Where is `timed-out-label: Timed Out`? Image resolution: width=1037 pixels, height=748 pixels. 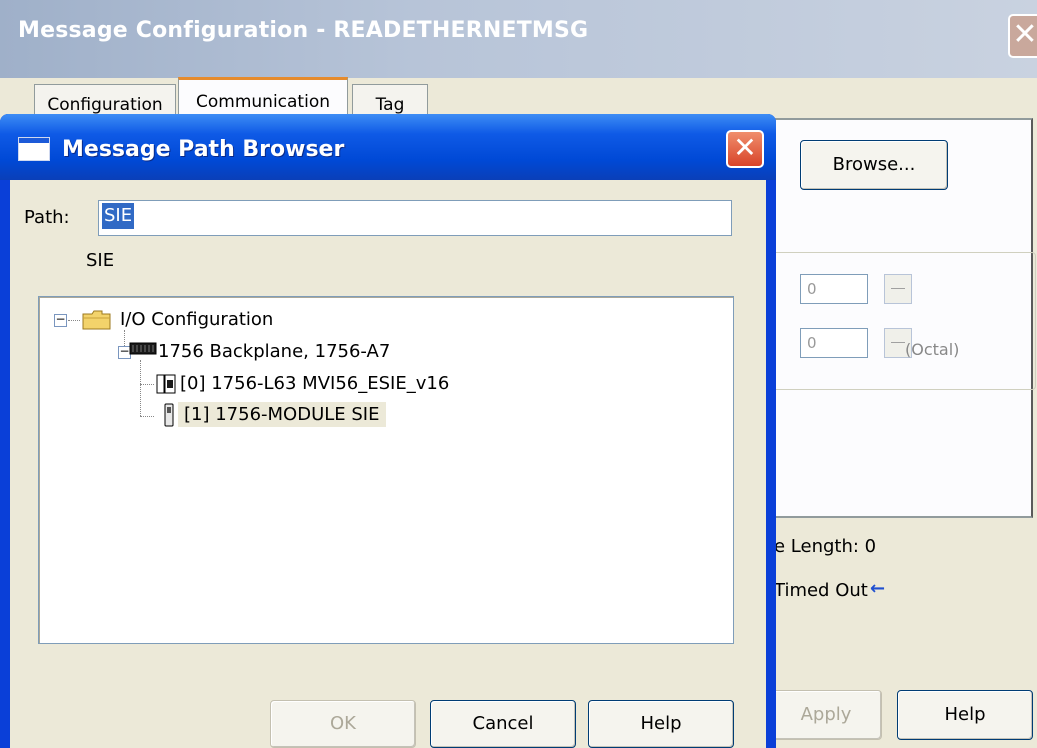
timed-out-label: Timed Out is located at coordinates (821, 590).